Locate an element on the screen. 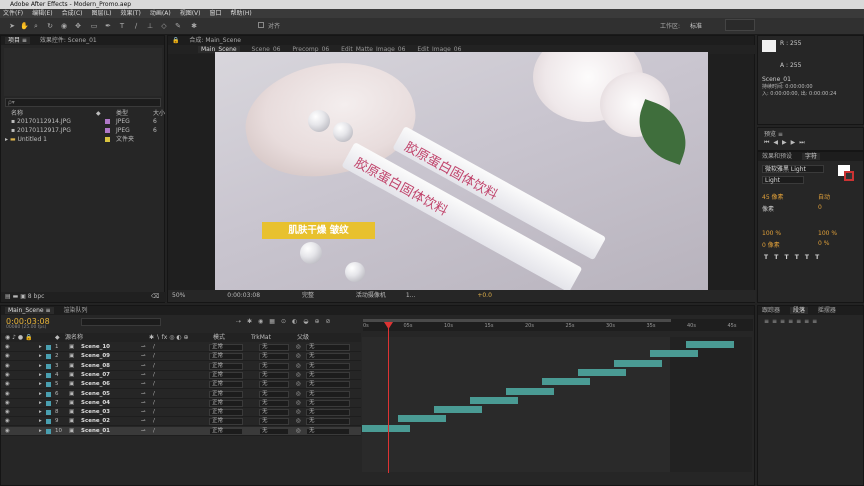 This screenshot has height=486, width=864. tab-paragraph: 段落 is located at coordinates (798, 310).